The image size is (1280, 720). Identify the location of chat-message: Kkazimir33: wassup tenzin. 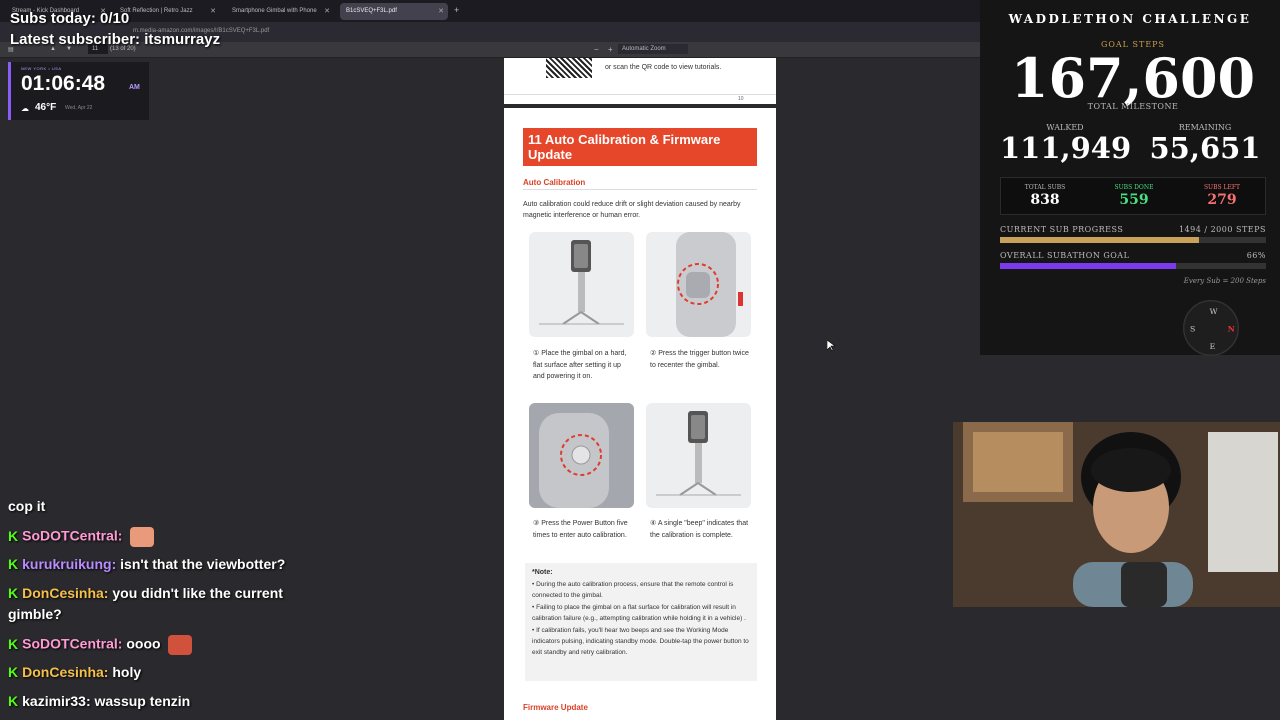
(99, 701).